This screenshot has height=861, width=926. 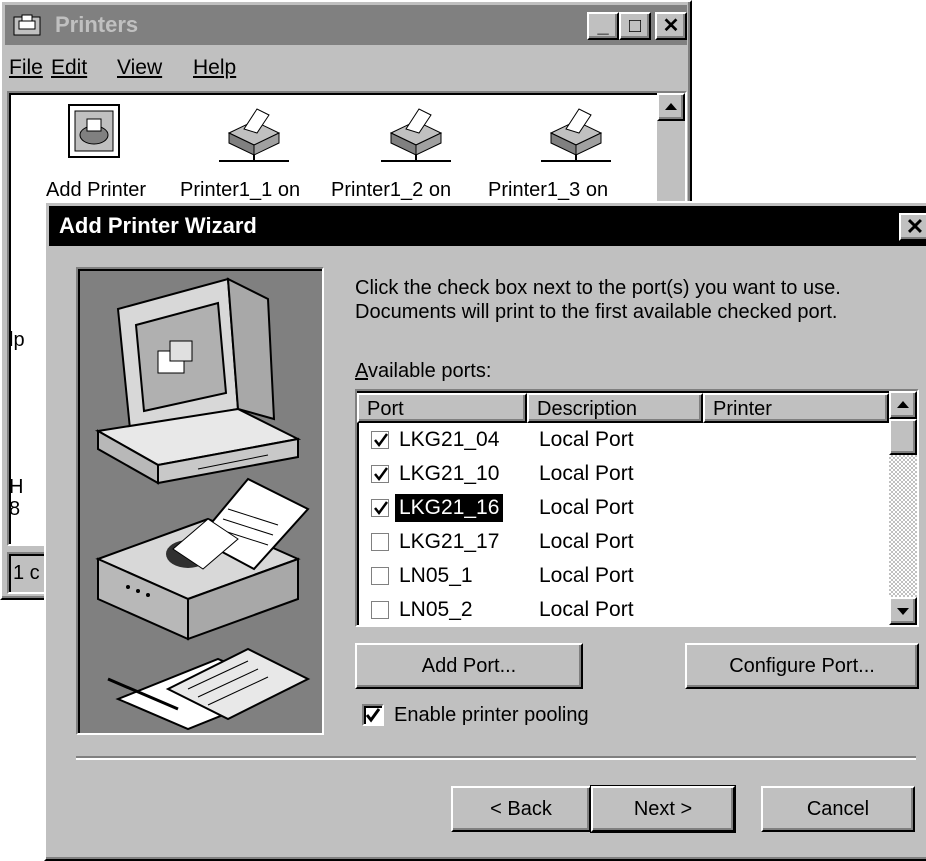 I want to click on port-name: LN05_2, so click(x=436, y=609).